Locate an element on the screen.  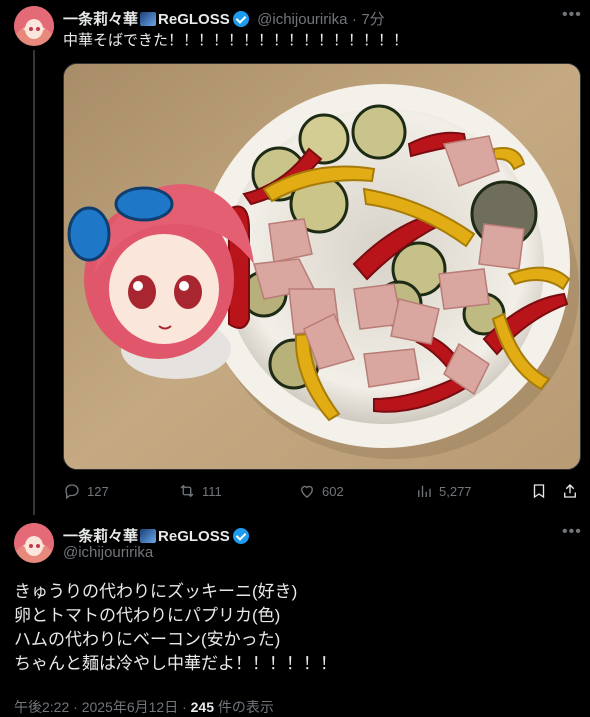
display-name-reply: 一条莉々華 is located at coordinates (100, 536).